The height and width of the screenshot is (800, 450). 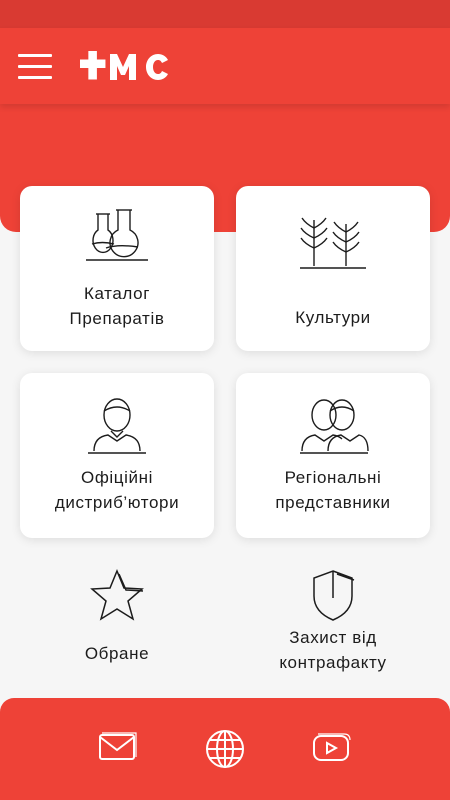 What do you see at coordinates (117, 426) in the screenshot?
I see `person-icon` at bounding box center [117, 426].